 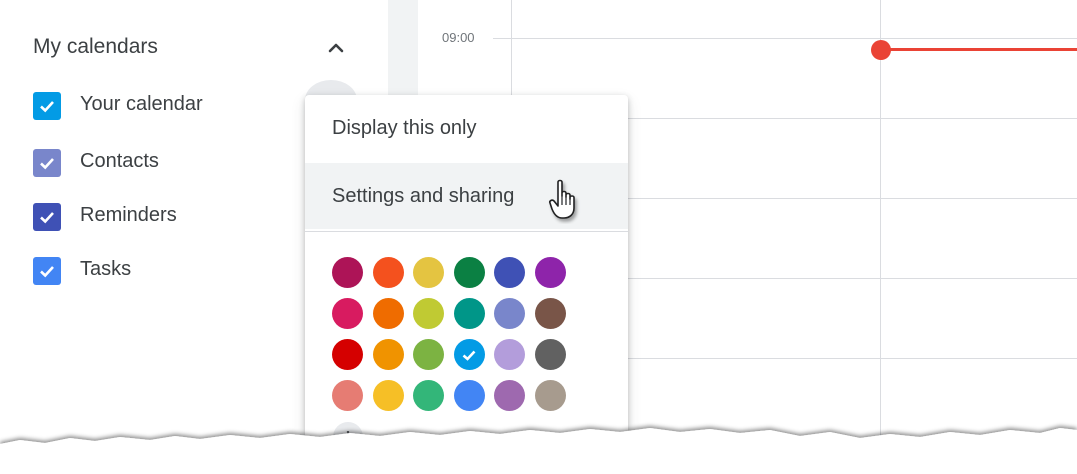 I want to click on calendar-item-reminders: Reminders, so click(x=153, y=215).